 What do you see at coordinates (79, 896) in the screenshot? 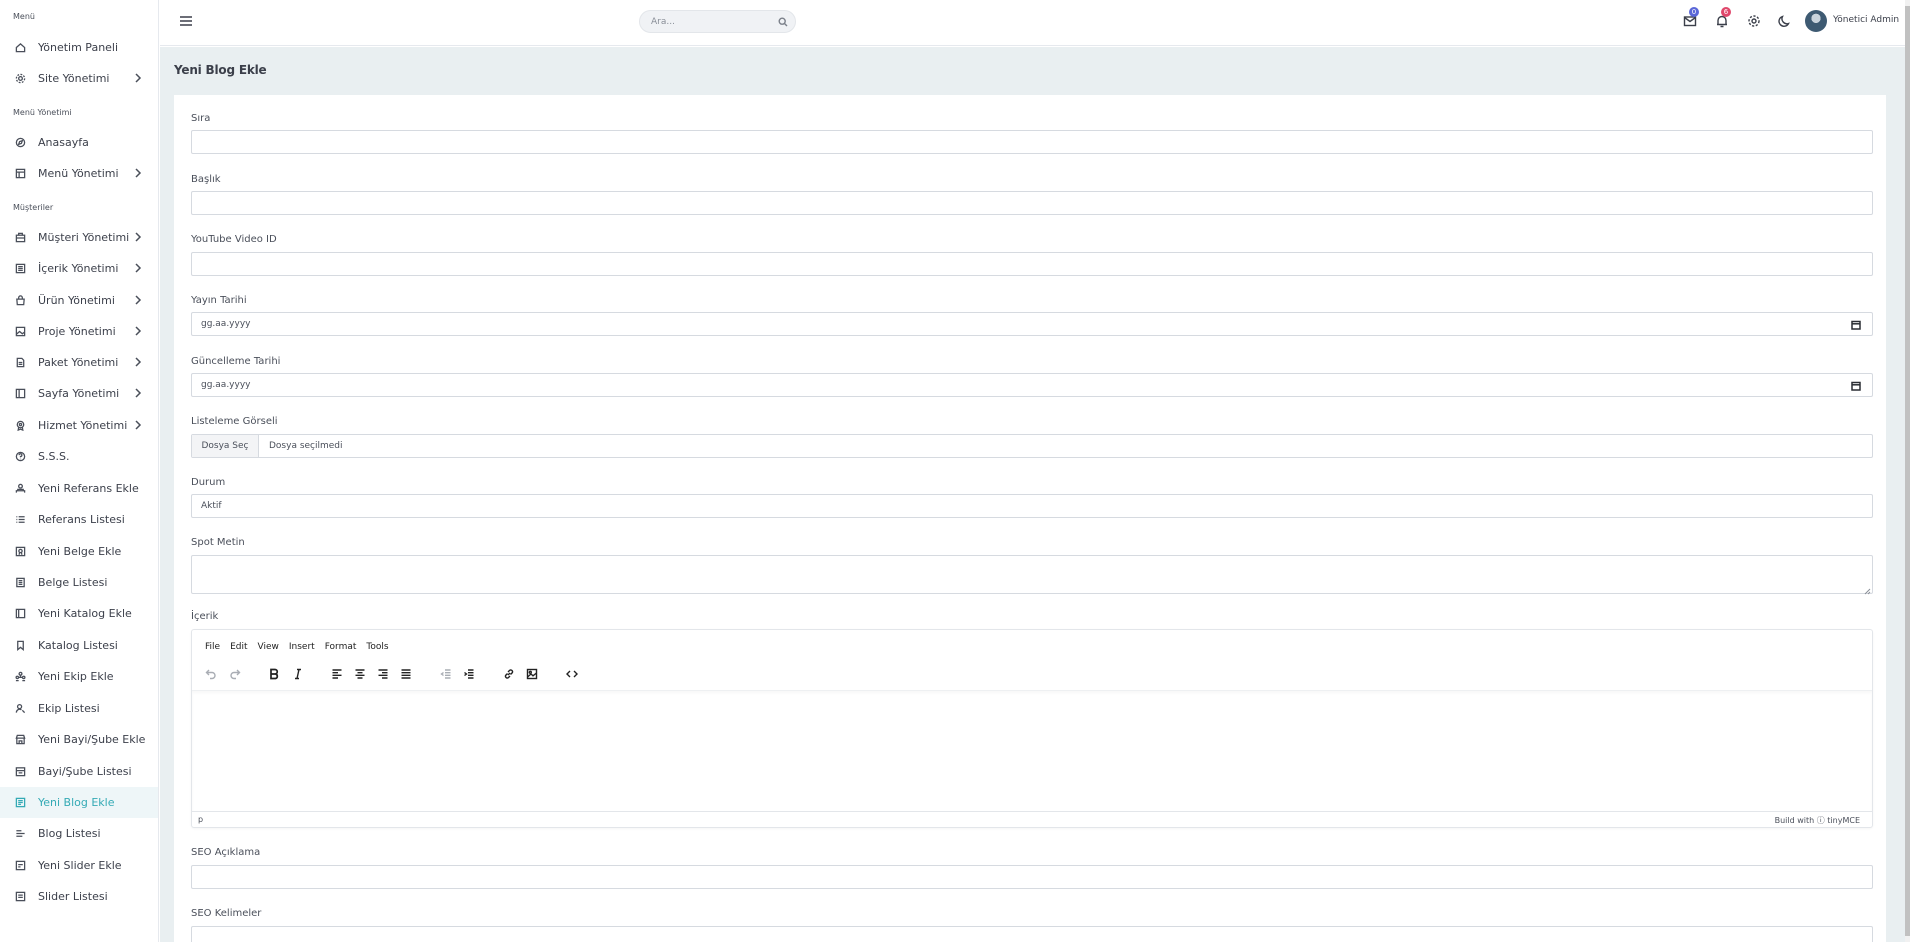
I see `sidebar-item-slider-listesi: Slider Listesi` at bounding box center [79, 896].